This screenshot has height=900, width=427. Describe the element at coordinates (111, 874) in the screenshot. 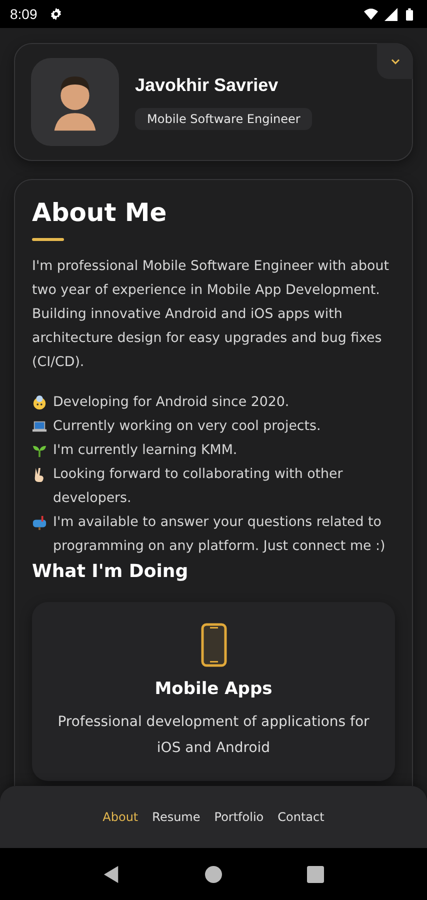

I see `back-icon` at that location.